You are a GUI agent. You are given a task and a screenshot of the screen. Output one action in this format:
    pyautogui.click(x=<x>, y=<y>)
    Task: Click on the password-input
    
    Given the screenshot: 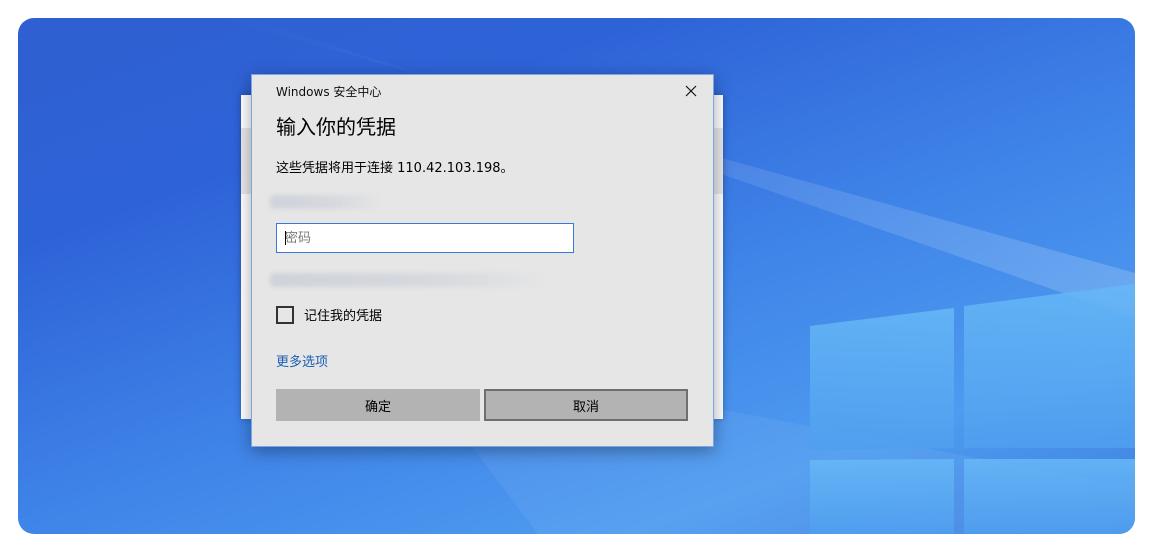 What is the action you would take?
    pyautogui.click(x=425, y=238)
    